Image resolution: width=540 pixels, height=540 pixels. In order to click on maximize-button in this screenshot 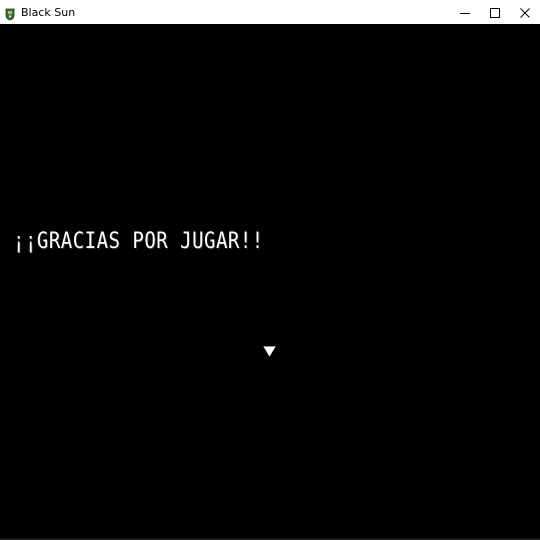, I will do `click(495, 12)`.